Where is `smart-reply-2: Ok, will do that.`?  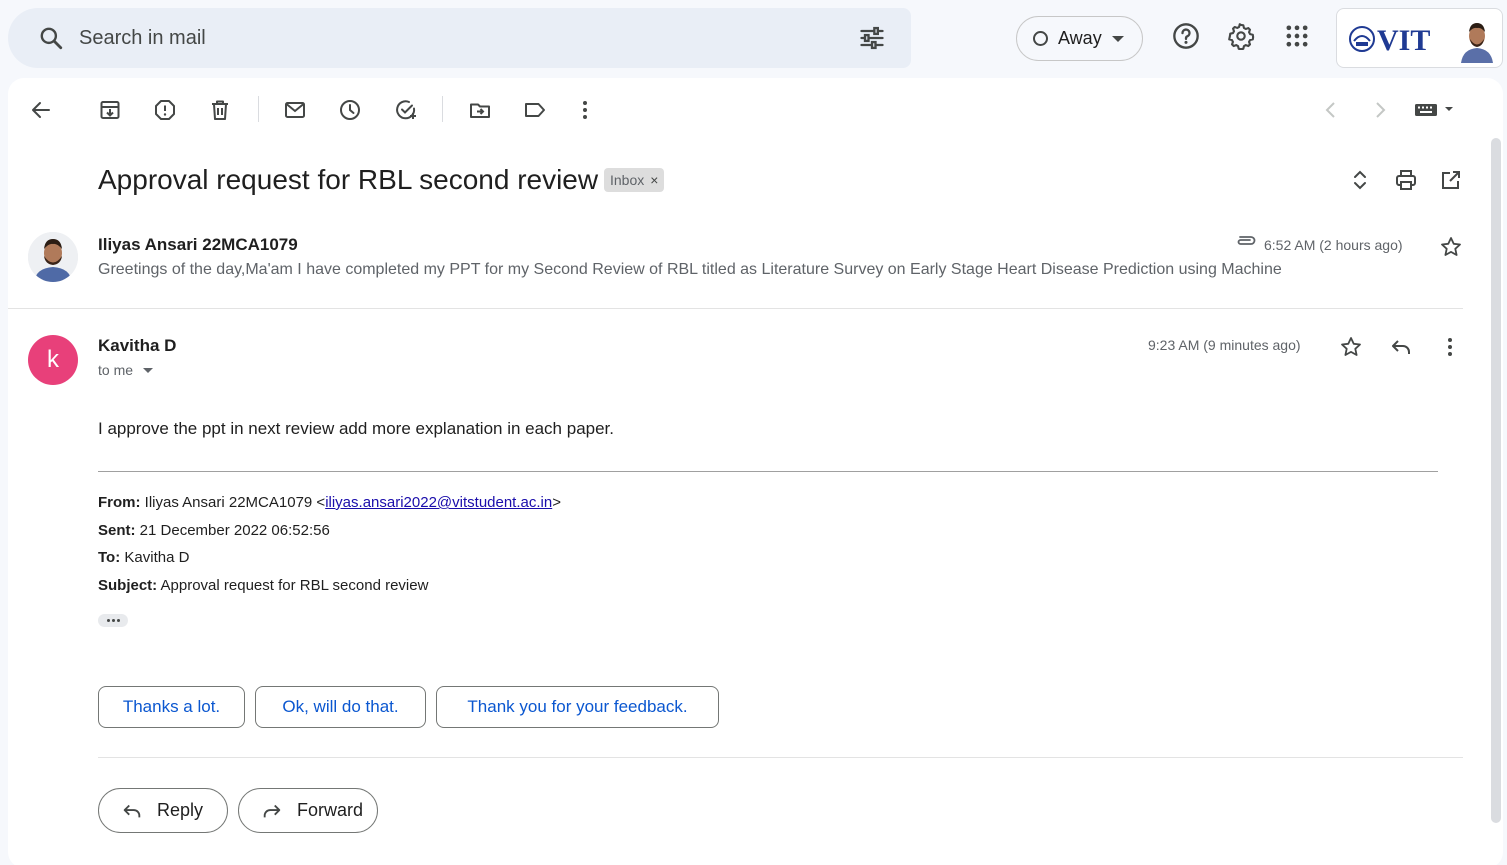 smart-reply-2: Ok, will do that. is located at coordinates (340, 707).